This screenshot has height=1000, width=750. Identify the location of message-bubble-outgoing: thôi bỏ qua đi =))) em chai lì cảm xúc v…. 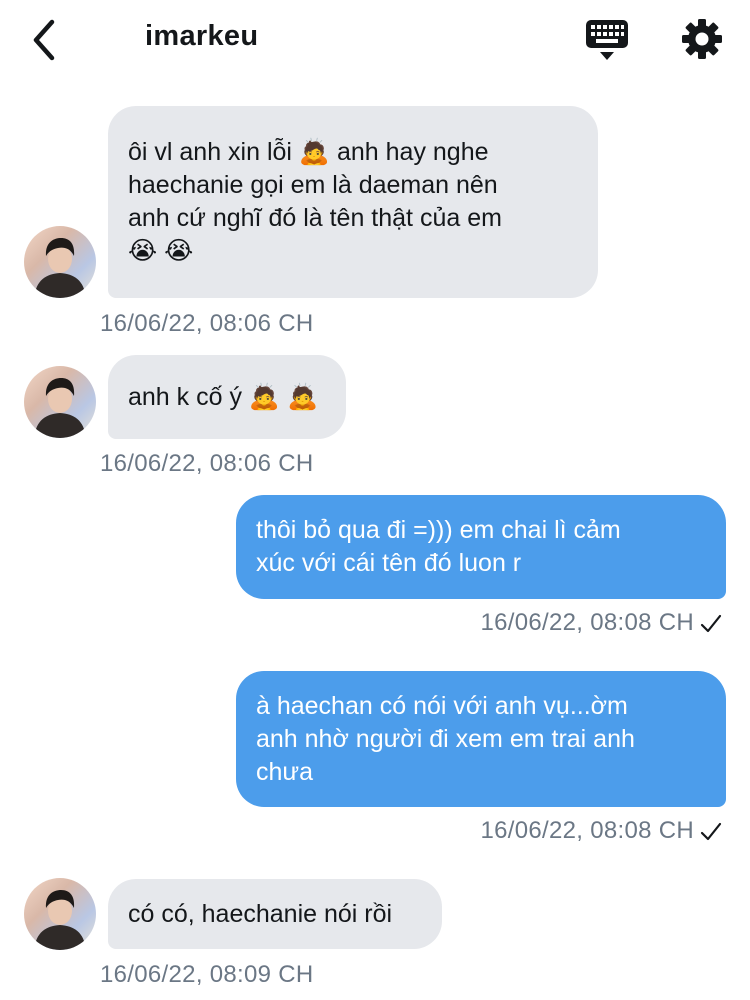
(481, 547).